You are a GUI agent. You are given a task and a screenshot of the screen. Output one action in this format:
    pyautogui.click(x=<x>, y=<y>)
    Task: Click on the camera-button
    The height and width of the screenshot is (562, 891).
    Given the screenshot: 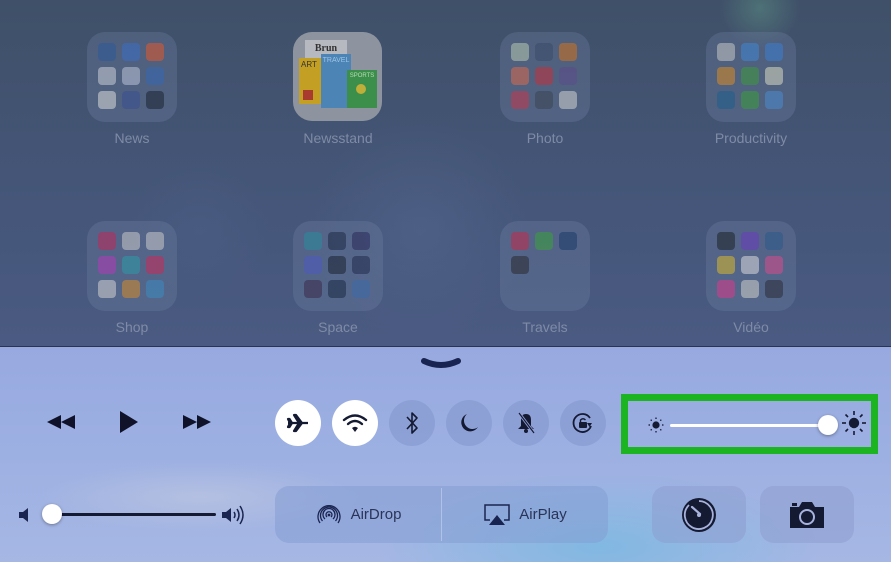 What is the action you would take?
    pyautogui.click(x=807, y=514)
    